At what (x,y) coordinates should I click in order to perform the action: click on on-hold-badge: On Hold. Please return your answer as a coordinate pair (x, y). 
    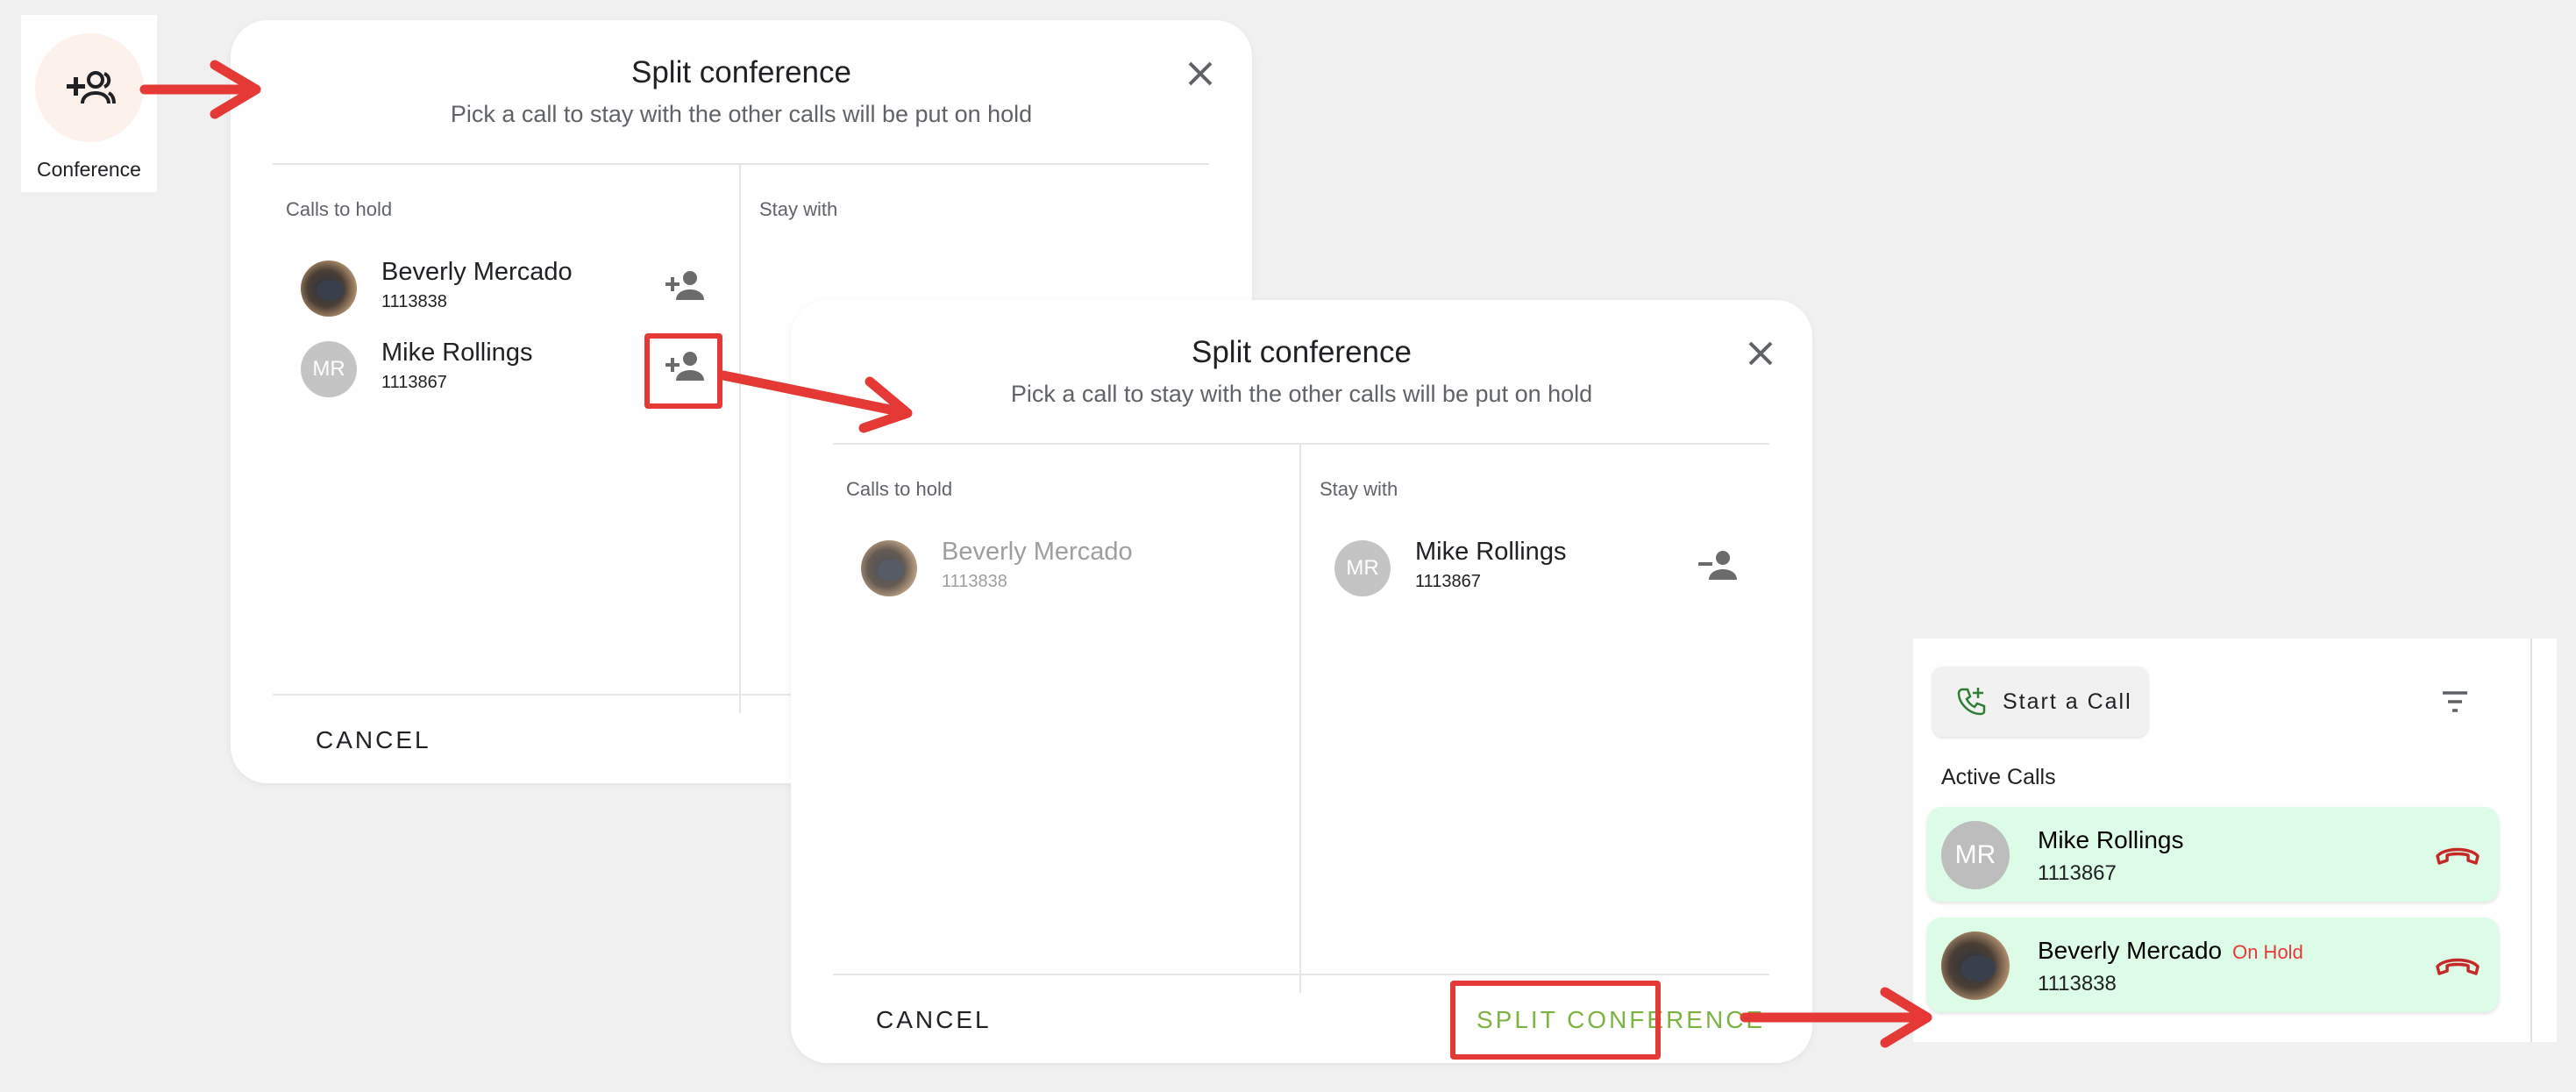
    Looking at the image, I should click on (2267, 952).